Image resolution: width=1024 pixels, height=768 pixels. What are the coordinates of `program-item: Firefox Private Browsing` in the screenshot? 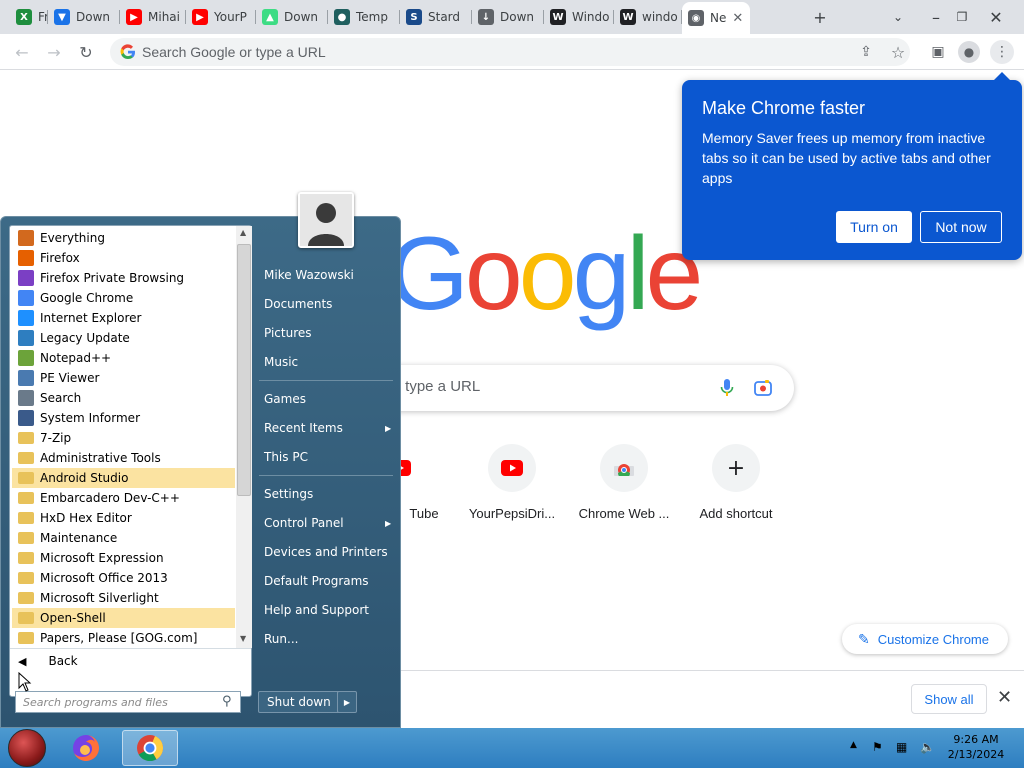 It's located at (123, 278).